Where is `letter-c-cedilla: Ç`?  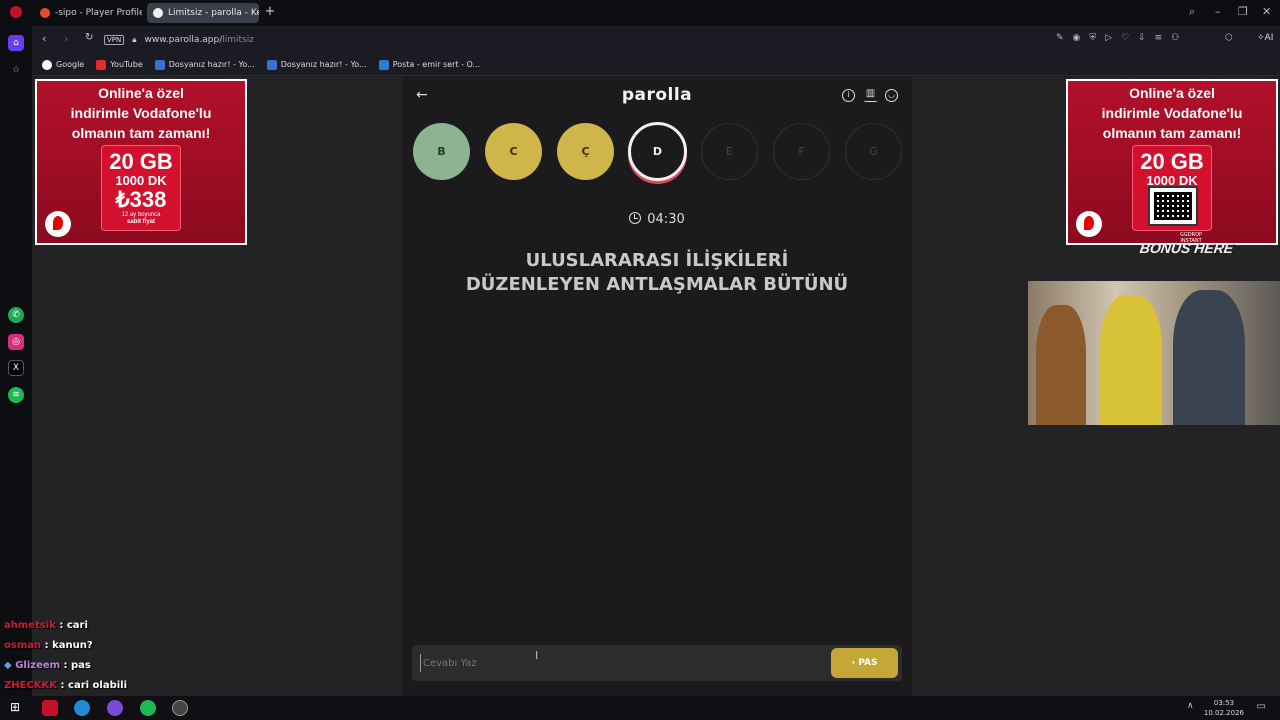
letter-c-cedilla: Ç is located at coordinates (585, 151).